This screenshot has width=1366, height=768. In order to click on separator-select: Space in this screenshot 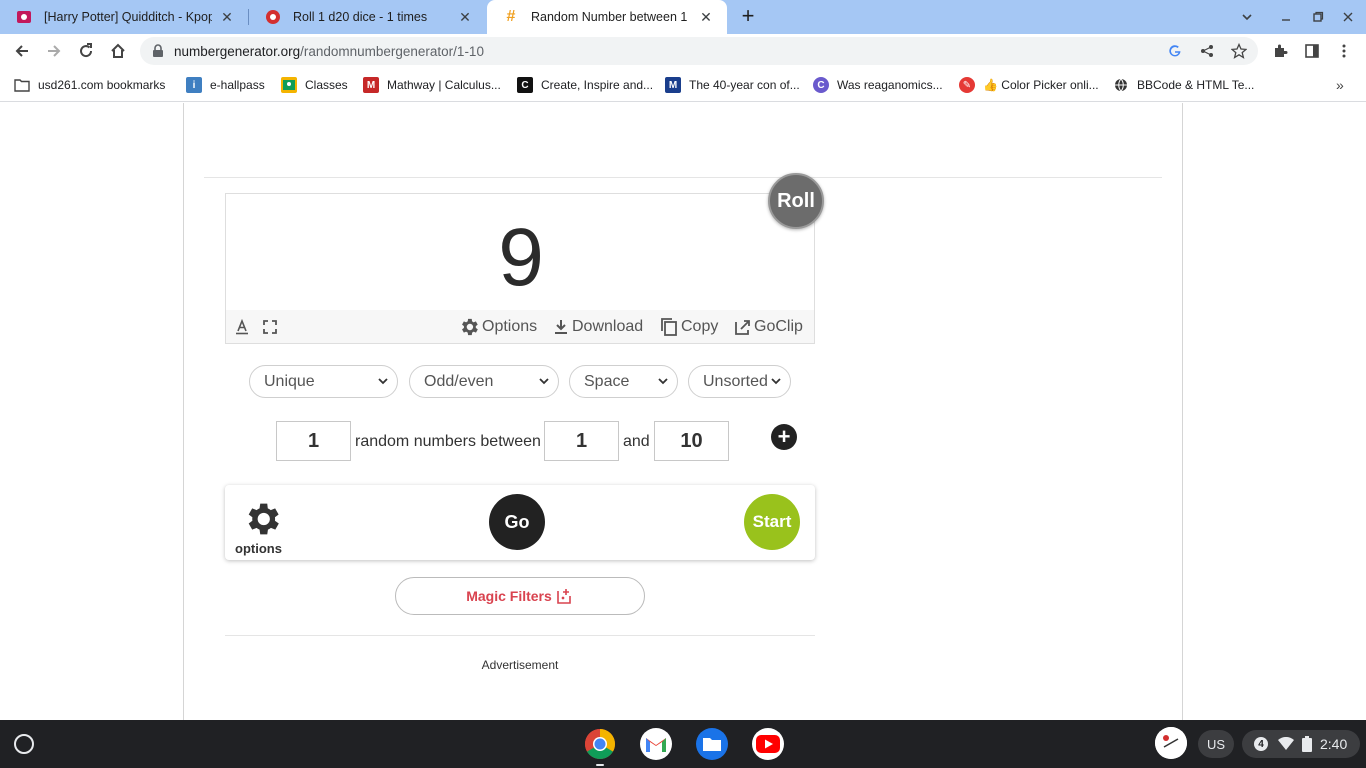, I will do `click(623, 381)`.